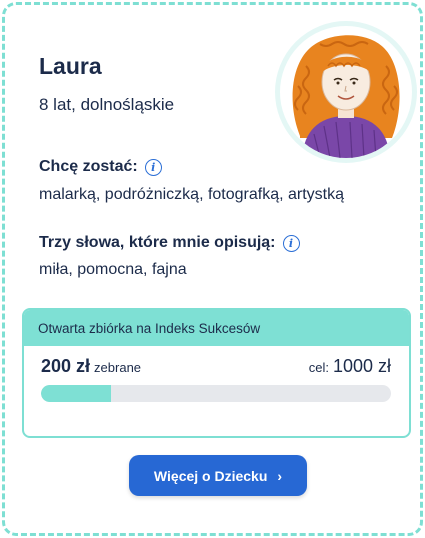 The image size is (425, 538). What do you see at coordinates (346, 96) in the screenshot?
I see `child-drawing-illustration` at bounding box center [346, 96].